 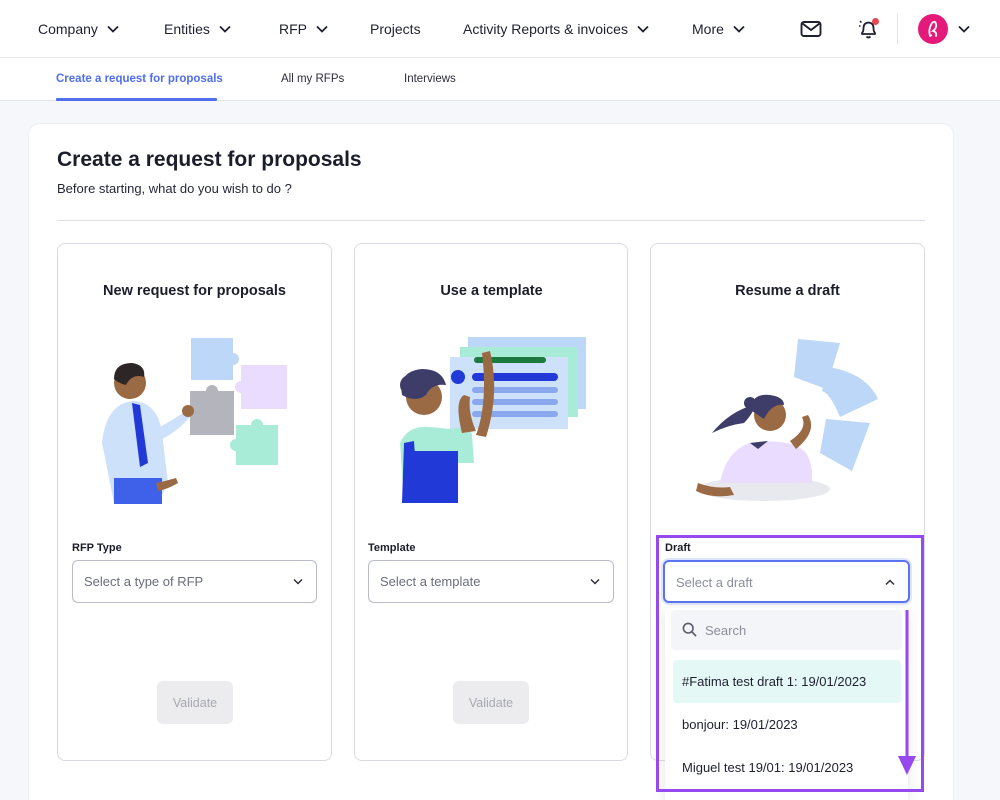 I want to click on bell-icon, so click(x=869, y=28).